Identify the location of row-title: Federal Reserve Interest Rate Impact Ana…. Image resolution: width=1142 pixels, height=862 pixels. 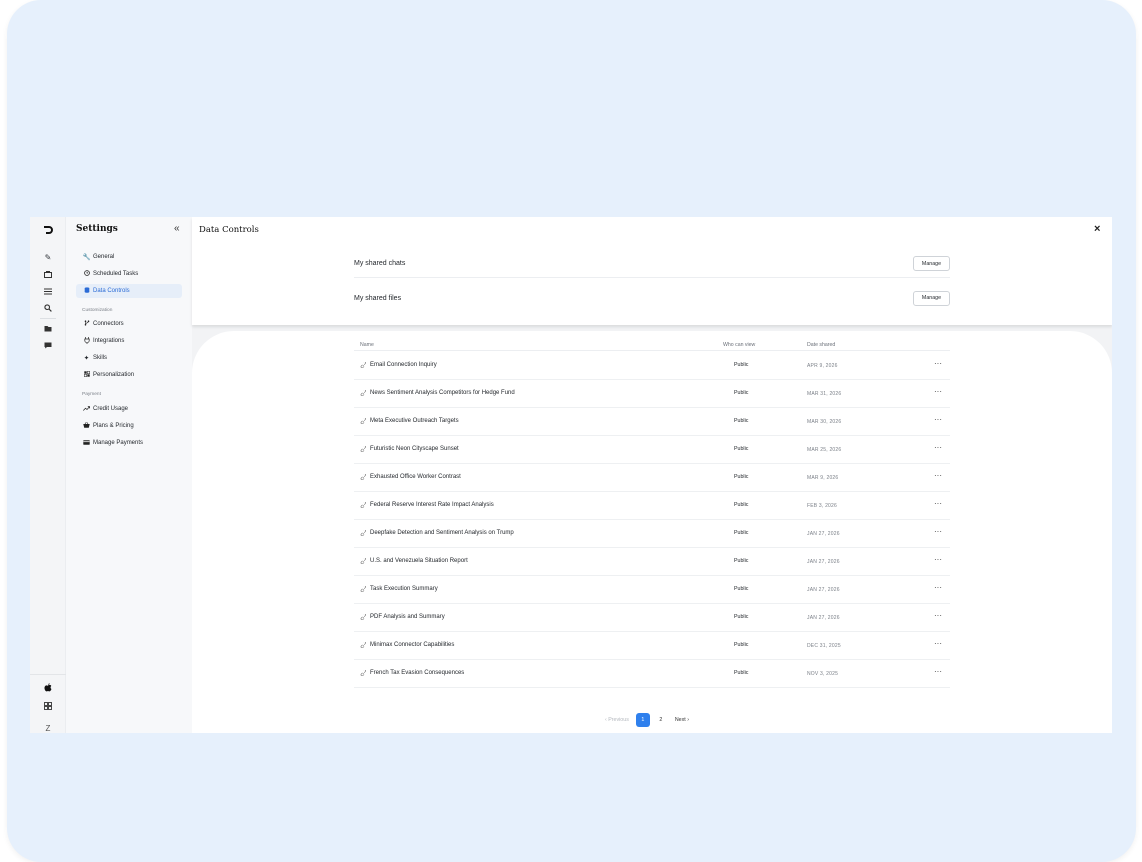
(432, 505).